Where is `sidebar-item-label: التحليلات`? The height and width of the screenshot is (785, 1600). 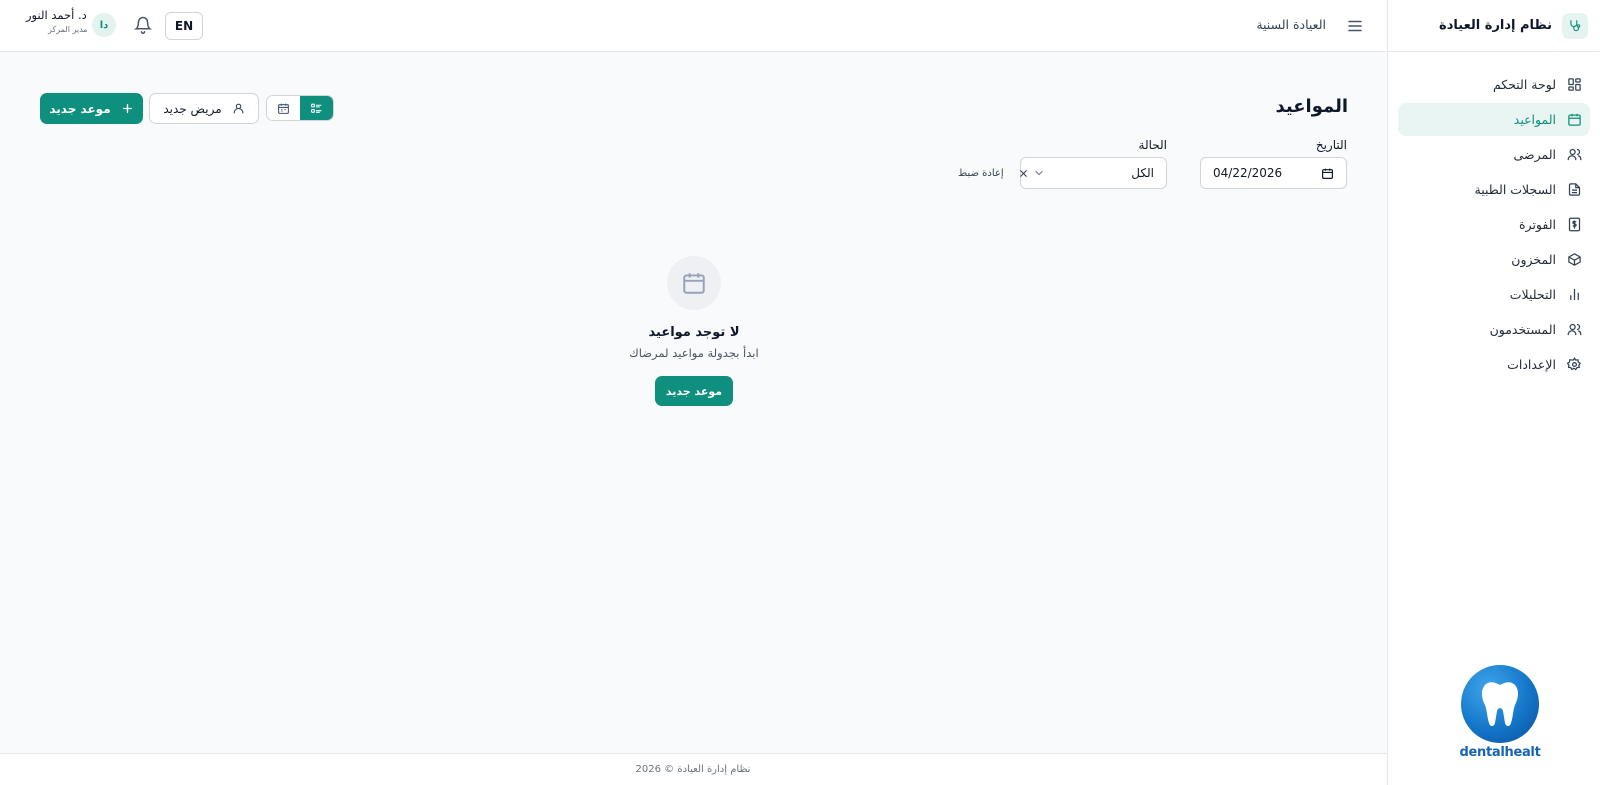
sidebar-item-label: التحليلات is located at coordinates (1532, 294).